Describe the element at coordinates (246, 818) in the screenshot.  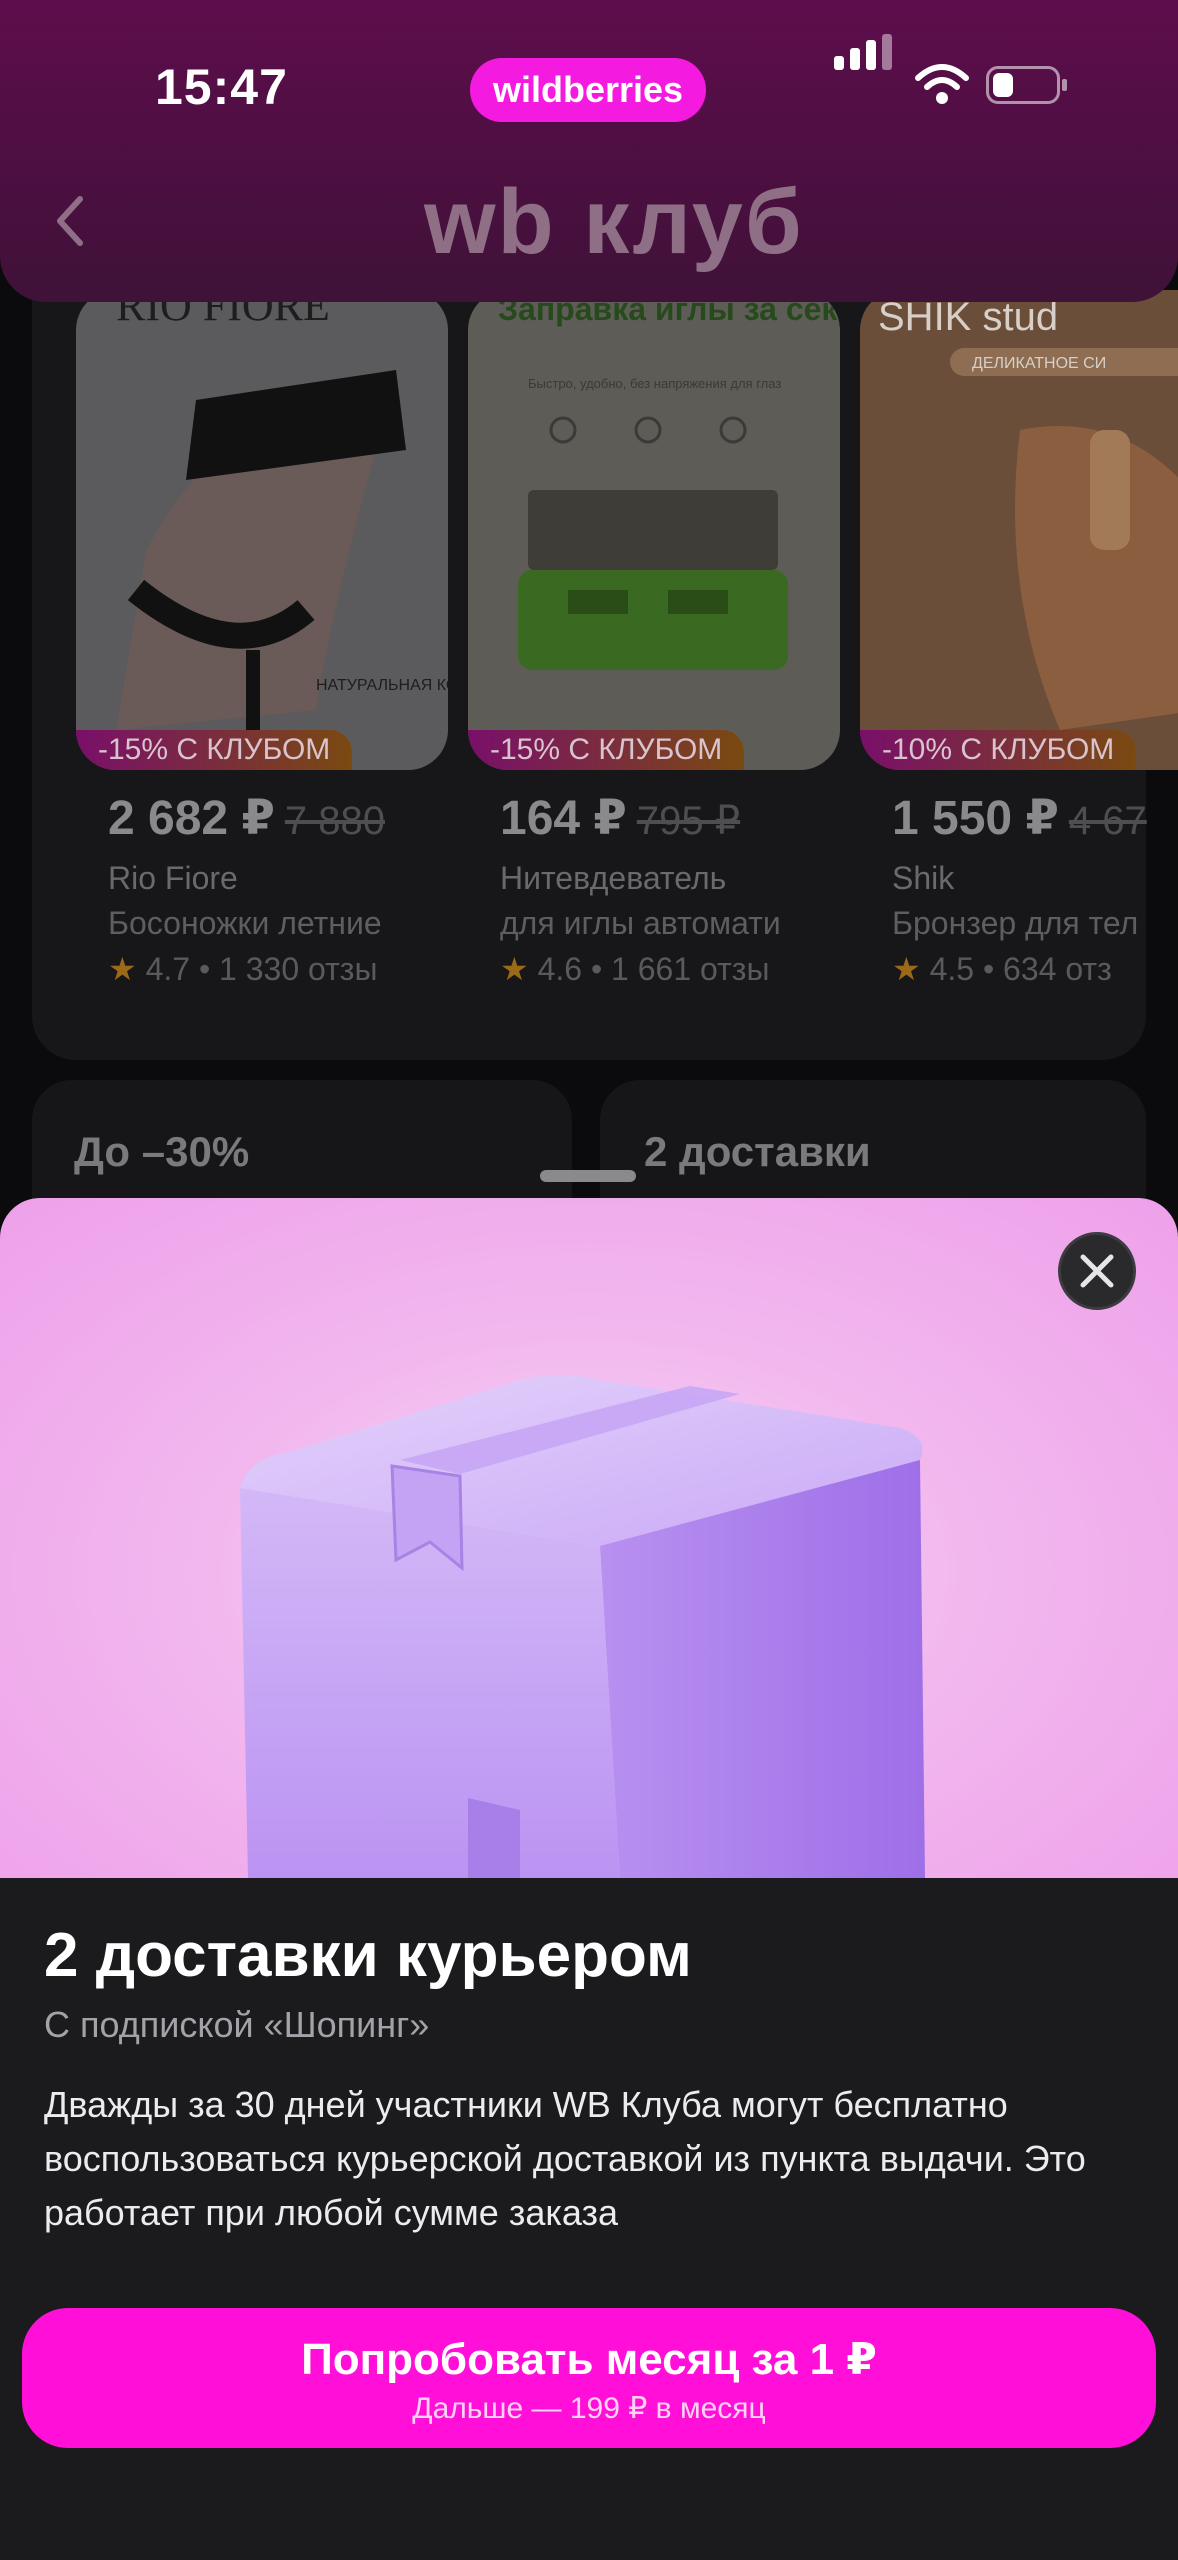
I see `product-price: 2 682 ₽7 880` at that location.